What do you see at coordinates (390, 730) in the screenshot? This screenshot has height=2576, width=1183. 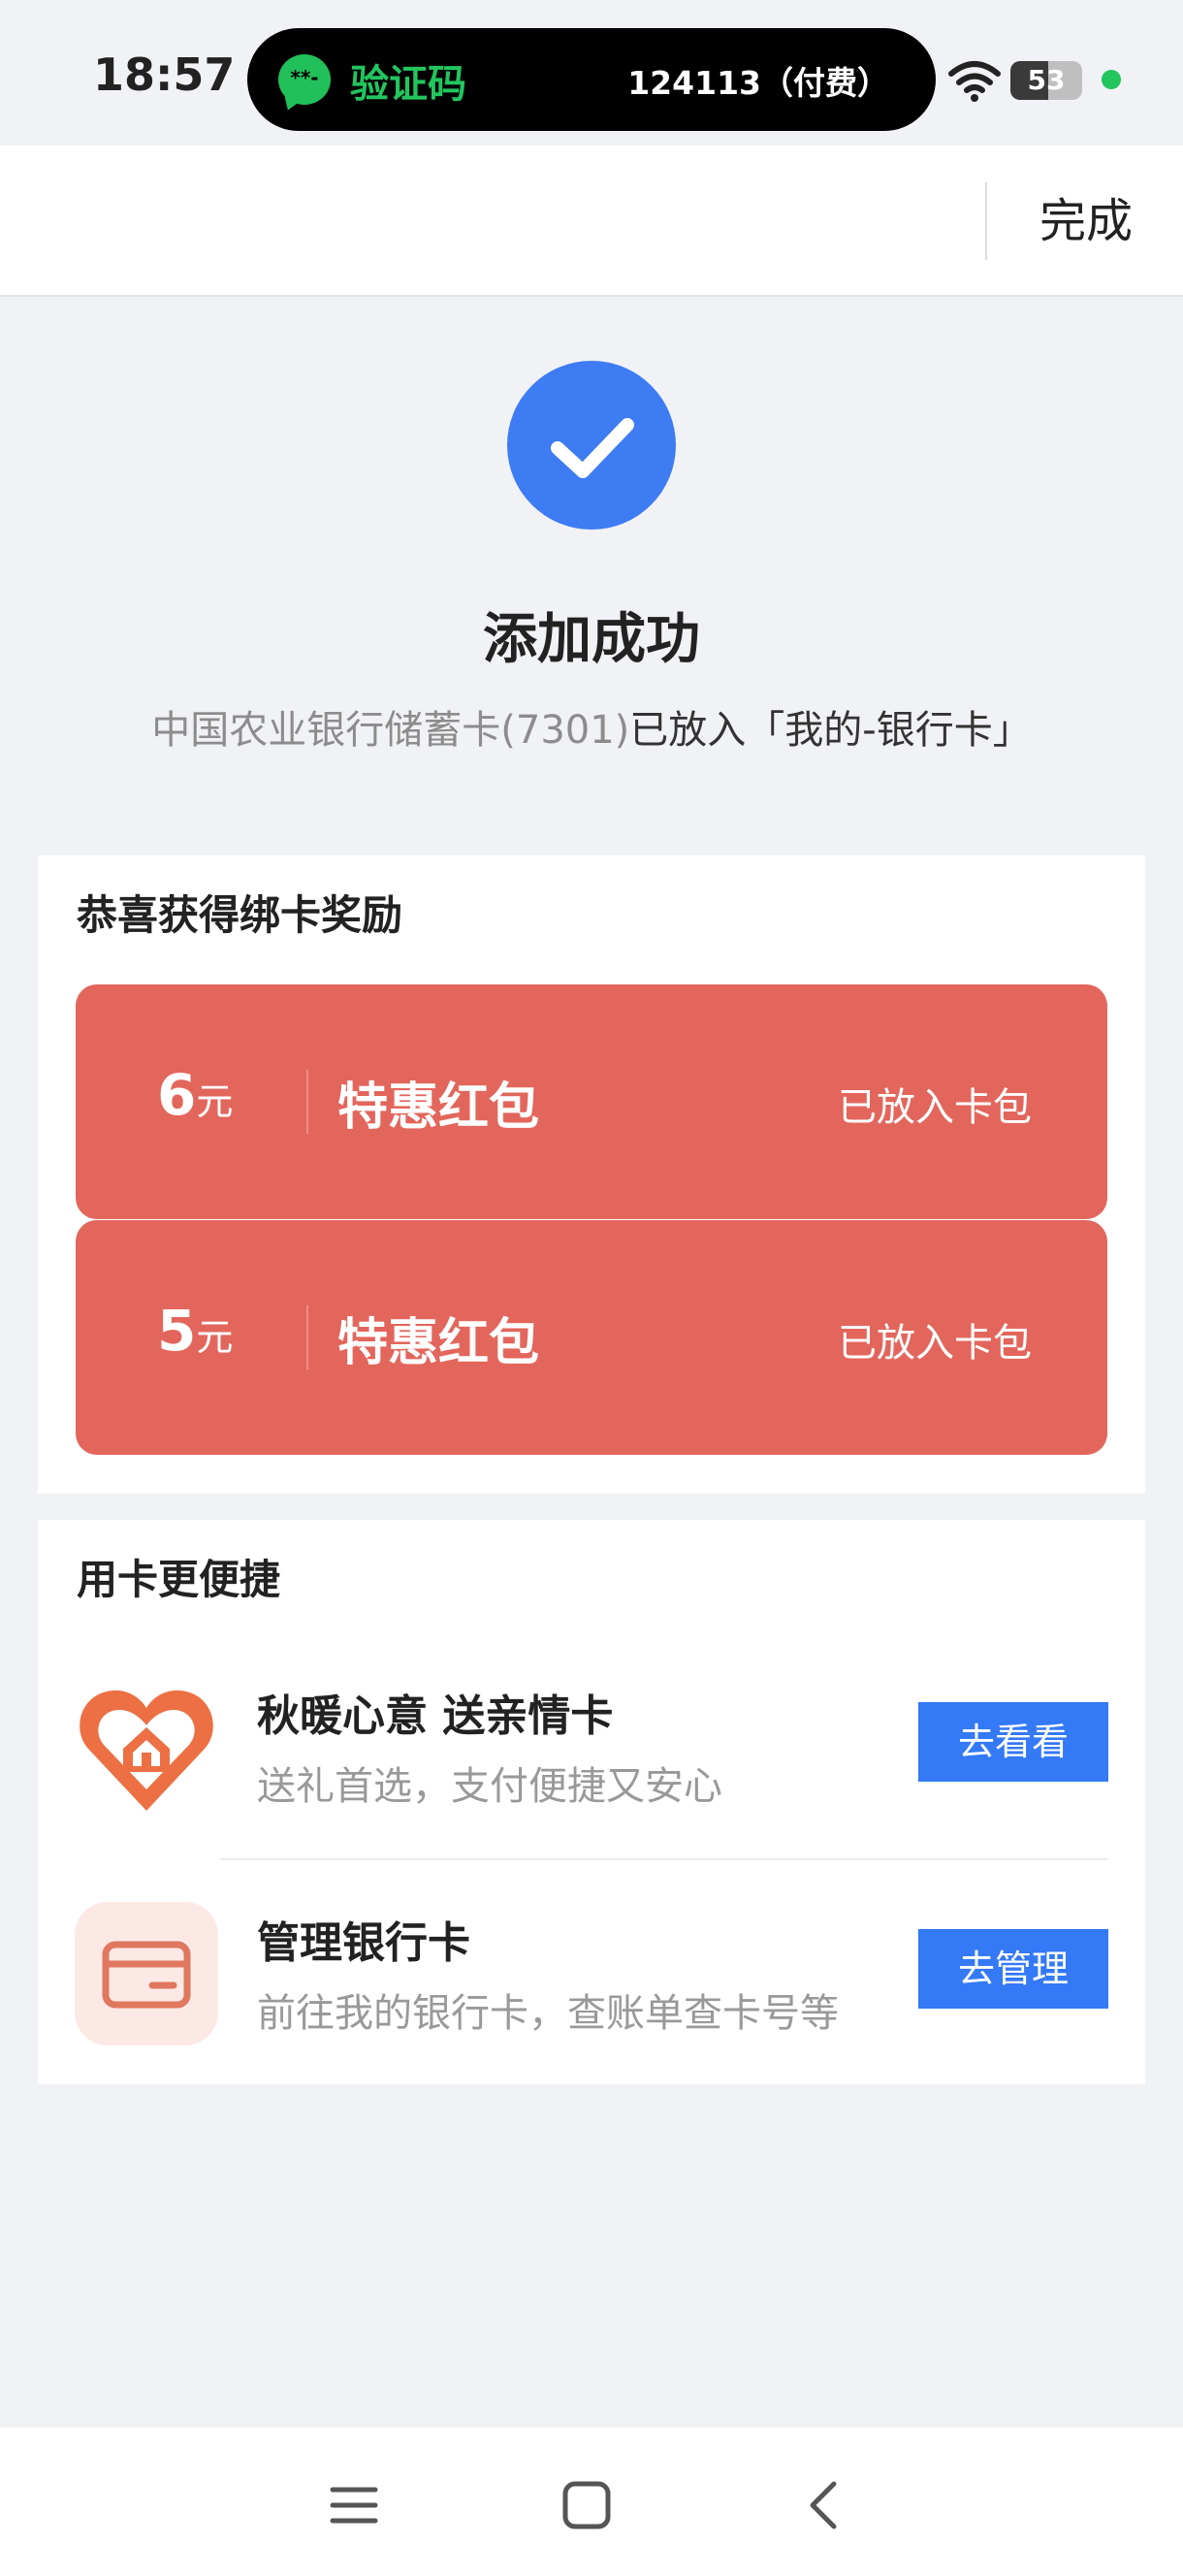 I see `bank-card-name: 中国农业银行储蓄卡(7301)` at bounding box center [390, 730].